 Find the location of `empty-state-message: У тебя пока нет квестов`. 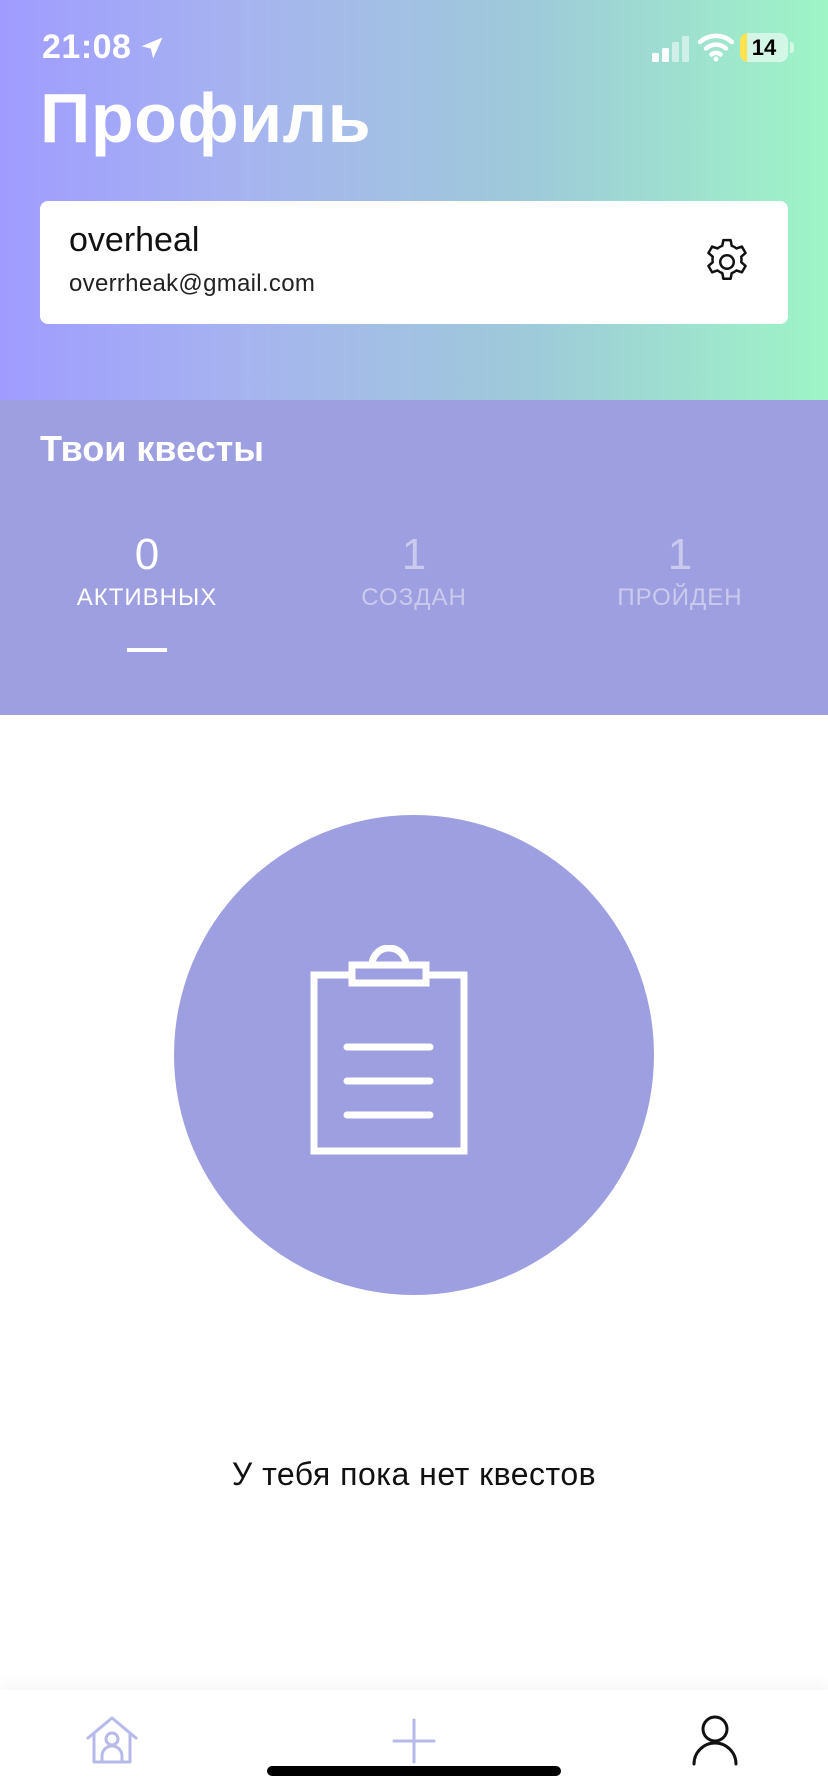

empty-state-message: У тебя пока нет квестов is located at coordinates (414, 1474).